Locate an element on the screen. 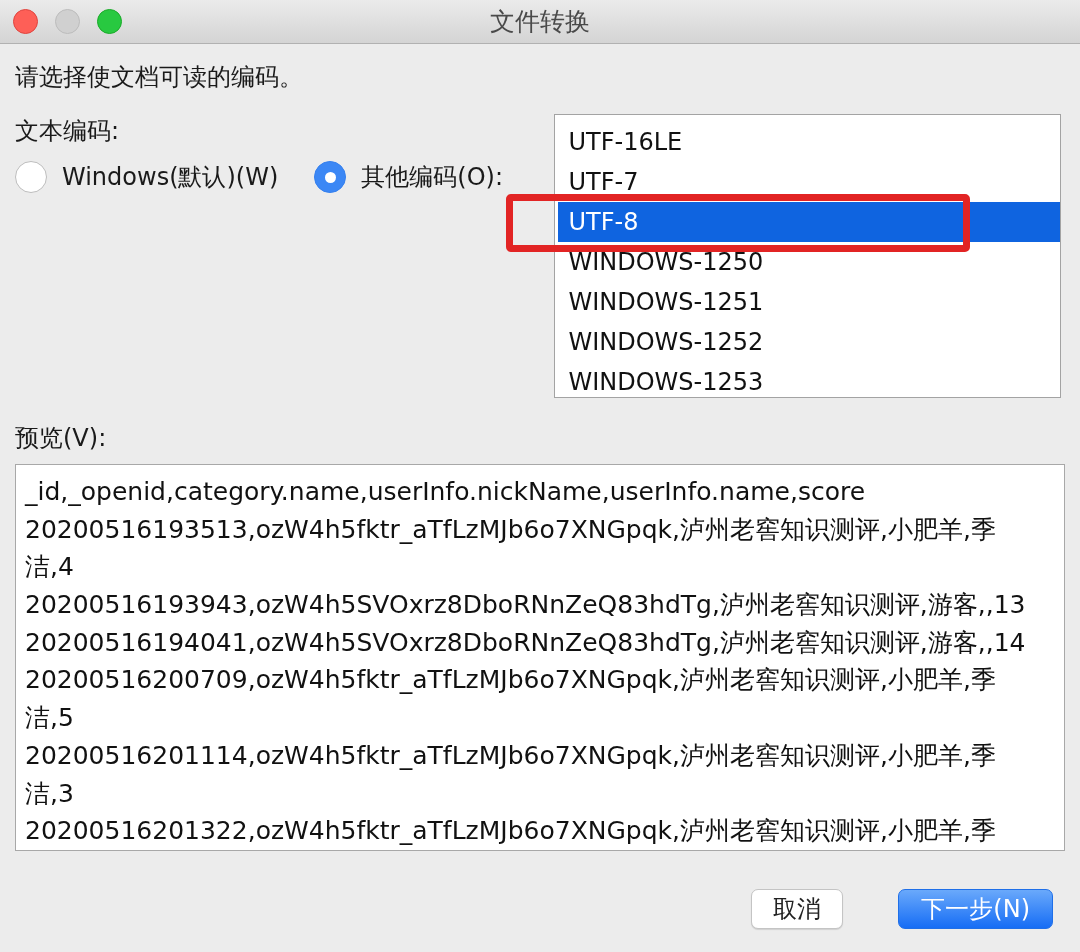 This screenshot has height=952, width=1080. instruction-text: 请选择使文档可读的编码。 is located at coordinates (159, 77).